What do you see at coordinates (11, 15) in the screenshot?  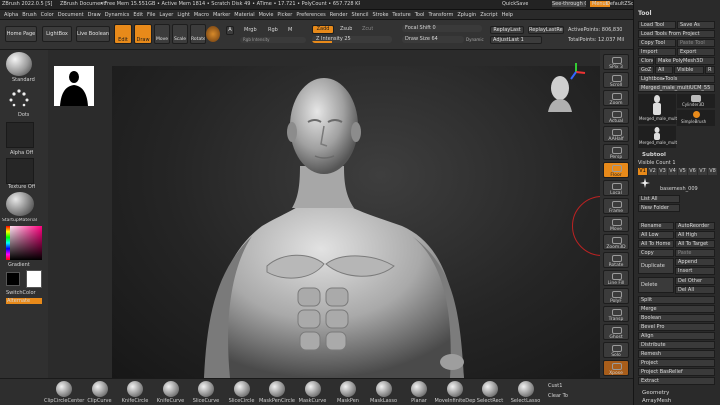 I see `menu-alpha: Alpha` at bounding box center [11, 15].